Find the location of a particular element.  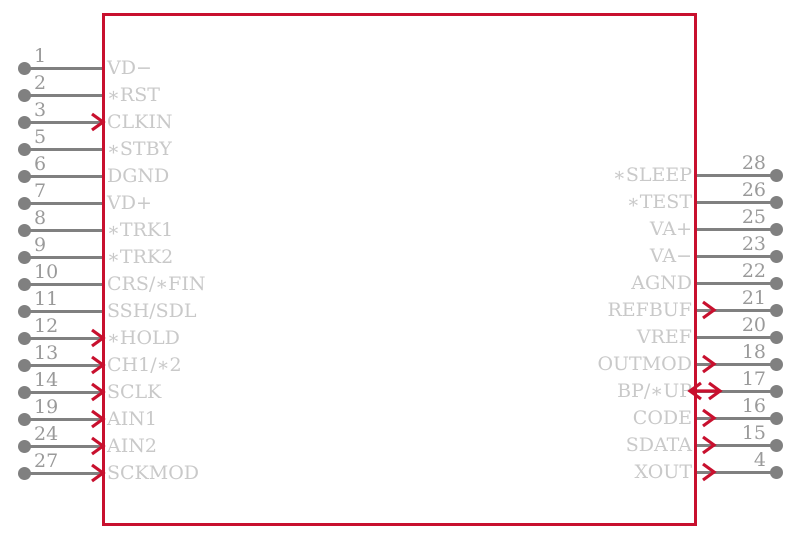

pin-label: SSH/SDL is located at coordinates (152, 311).